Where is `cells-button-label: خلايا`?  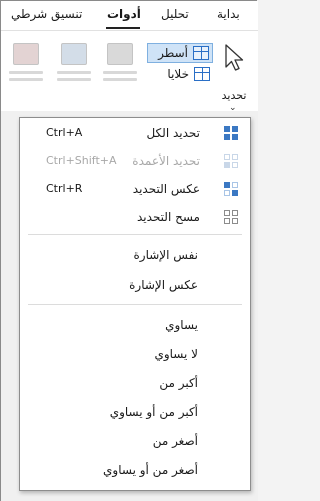
cells-button-label: خلايا is located at coordinates (178, 74).